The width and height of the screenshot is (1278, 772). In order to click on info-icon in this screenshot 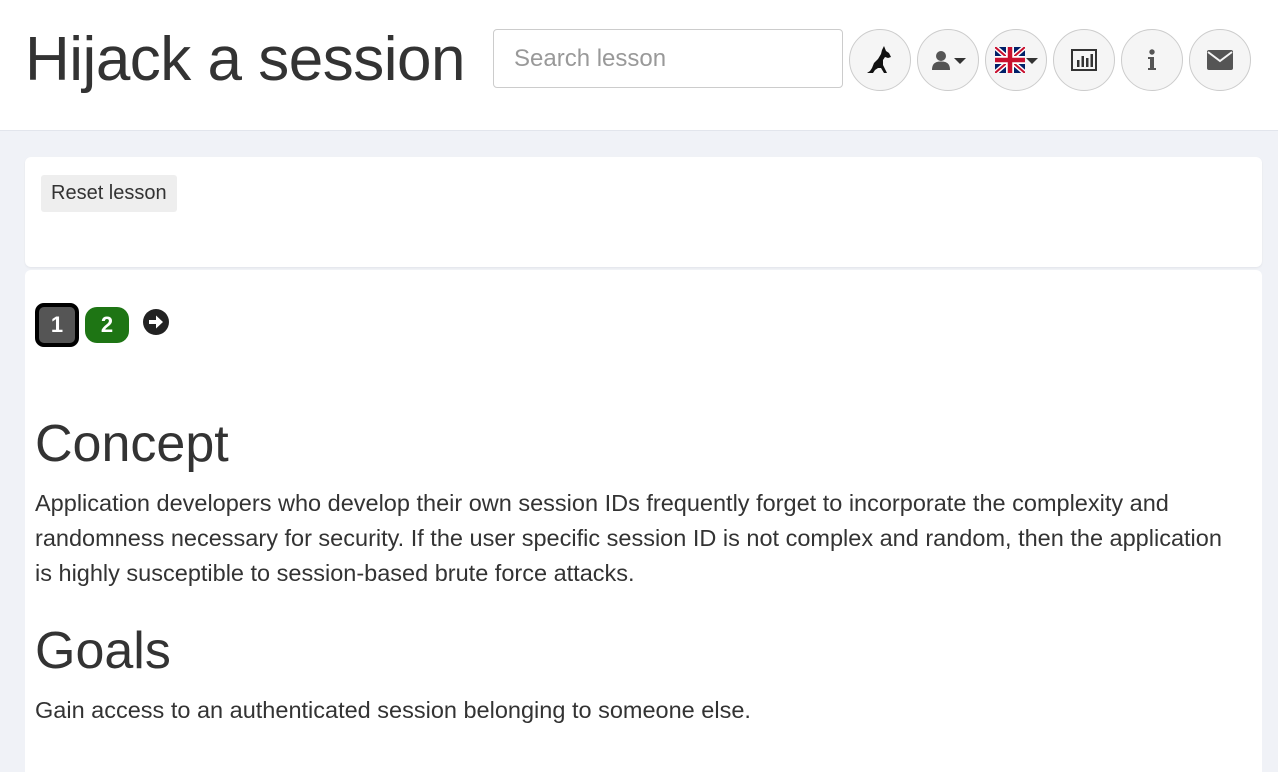, I will do `click(1152, 60)`.